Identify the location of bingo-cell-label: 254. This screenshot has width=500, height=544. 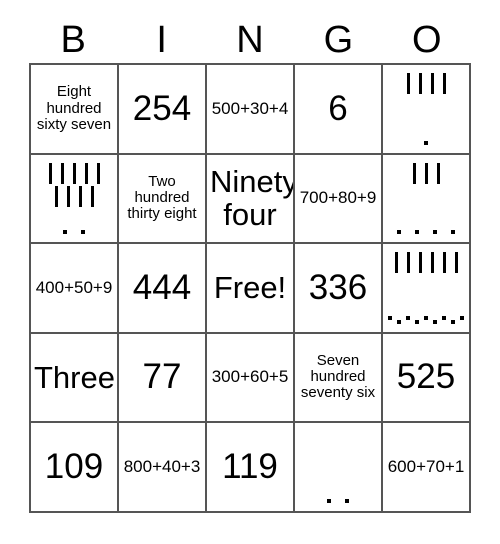
(162, 108).